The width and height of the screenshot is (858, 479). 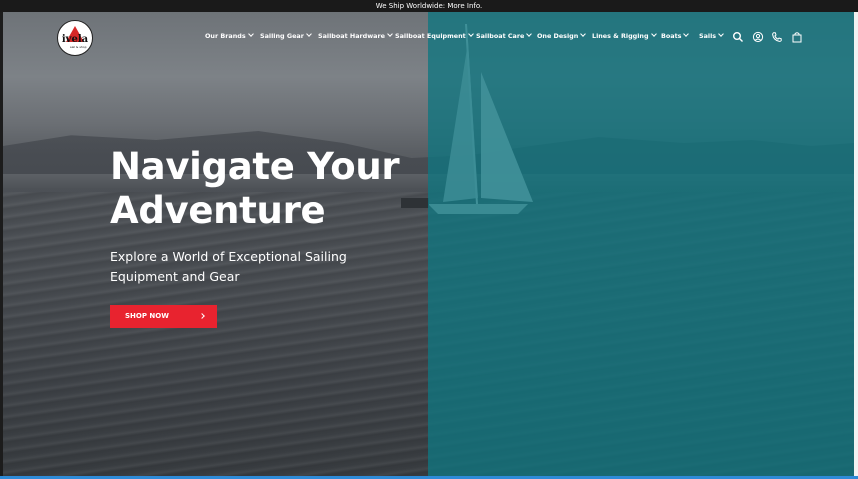 I want to click on nav-label: Boats, so click(x=671, y=36).